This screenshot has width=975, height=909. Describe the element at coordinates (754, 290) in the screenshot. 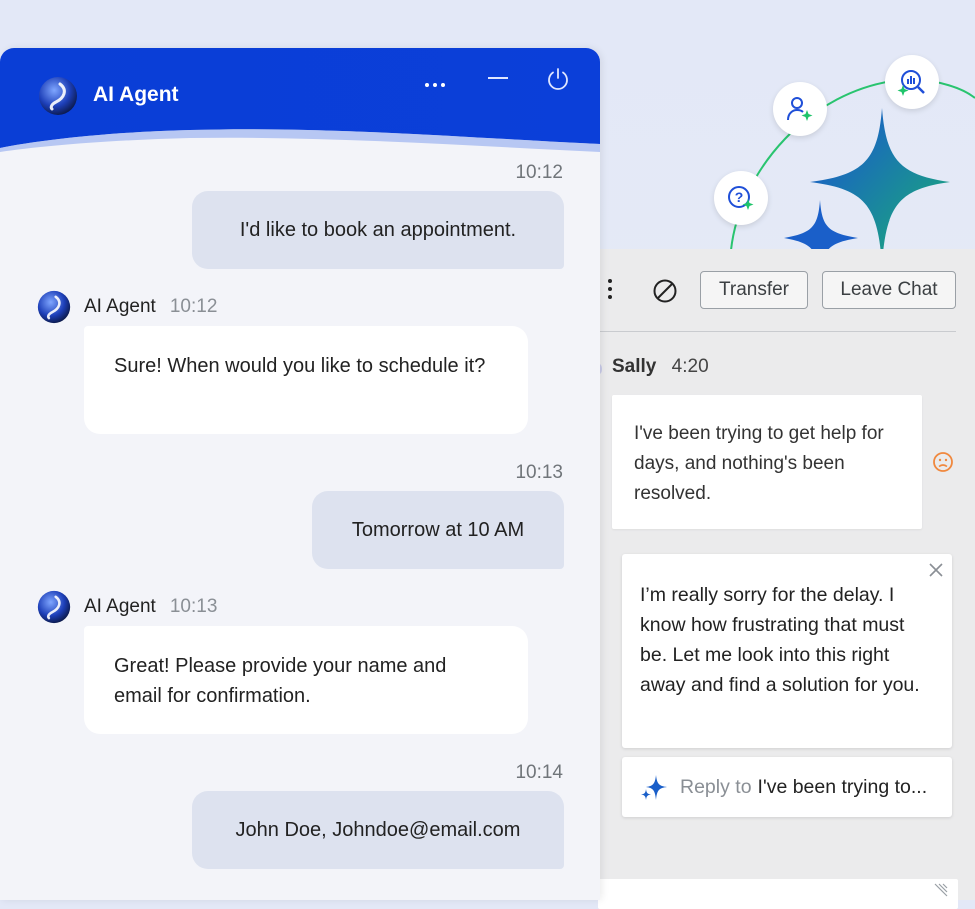

I see `transfer-button: Transfer` at that location.